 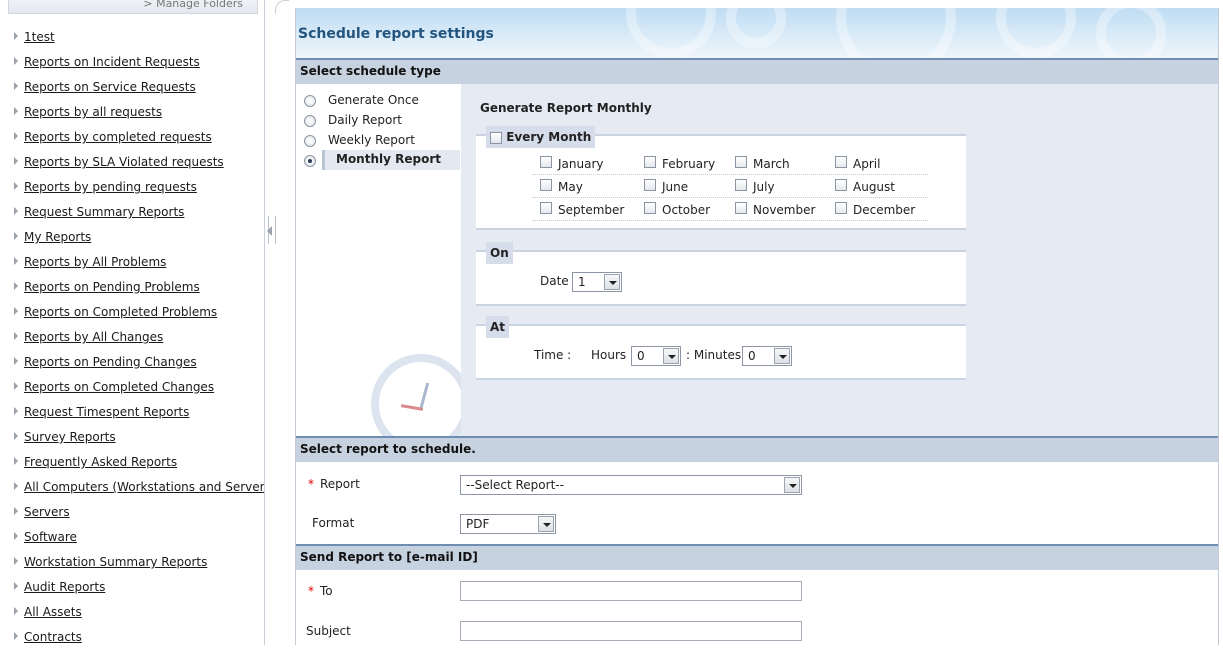 I want to click on sidebar-item: All Computers (Workstations and Servers), so click(x=132, y=490).